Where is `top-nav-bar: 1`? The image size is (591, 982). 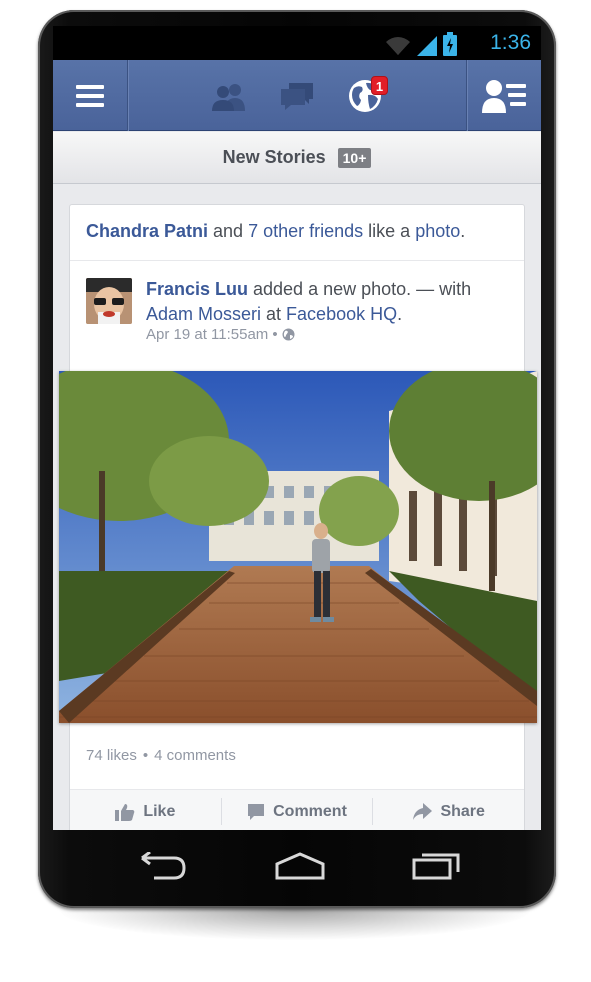 top-nav-bar: 1 is located at coordinates (297, 95).